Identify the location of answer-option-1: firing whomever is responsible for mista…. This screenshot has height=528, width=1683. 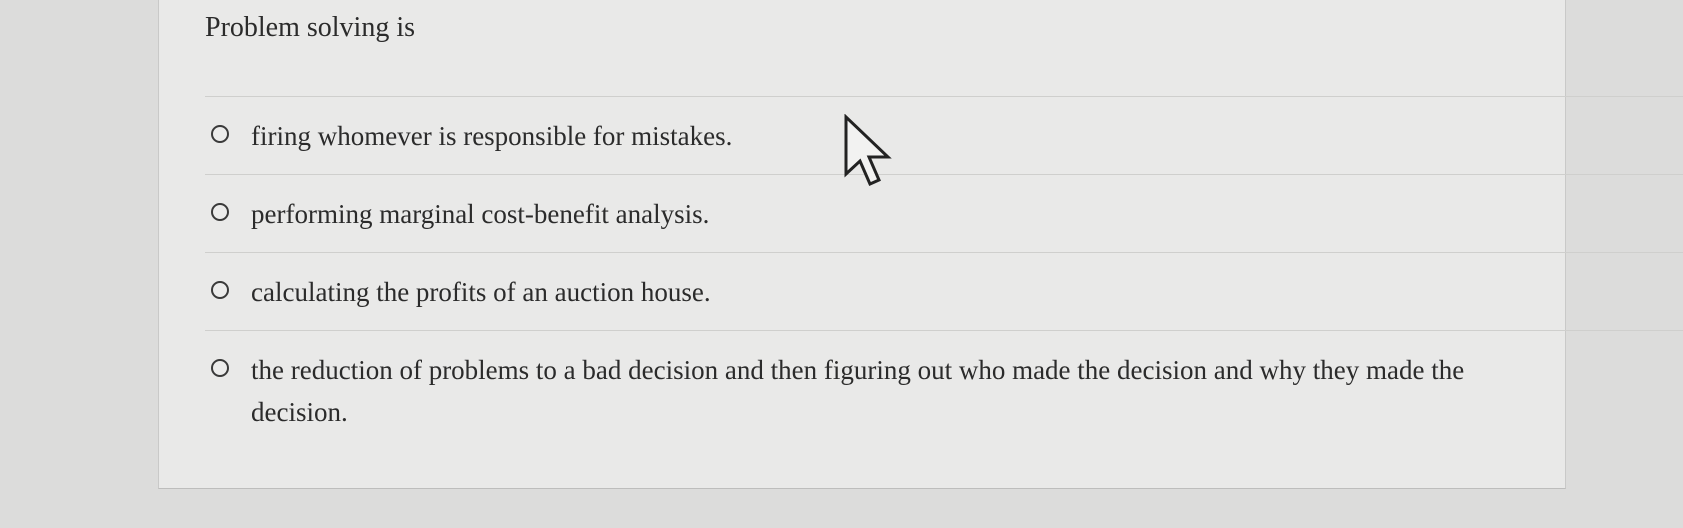
(944, 135).